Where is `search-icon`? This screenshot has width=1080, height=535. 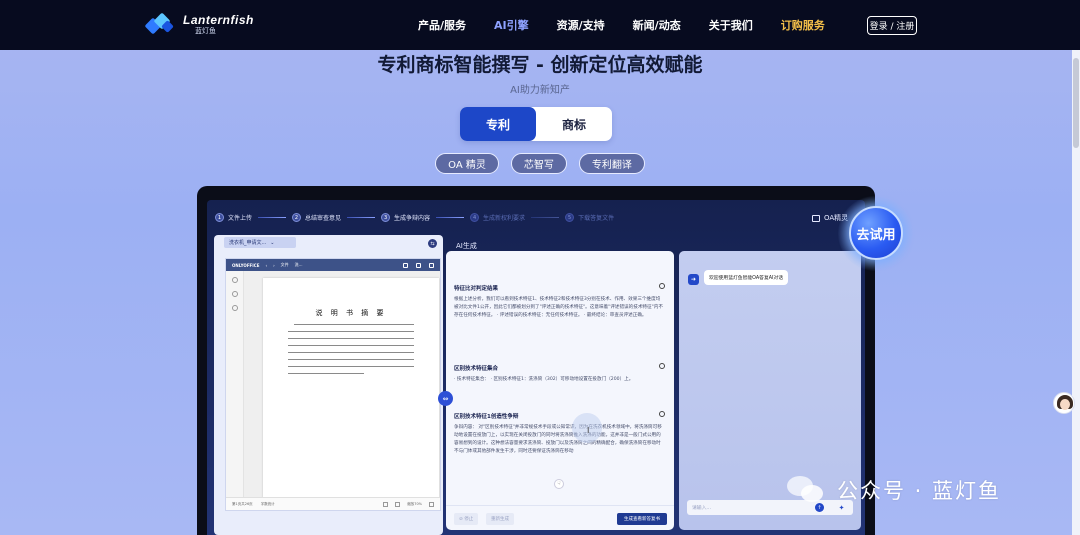 search-icon is located at coordinates (234, 280).